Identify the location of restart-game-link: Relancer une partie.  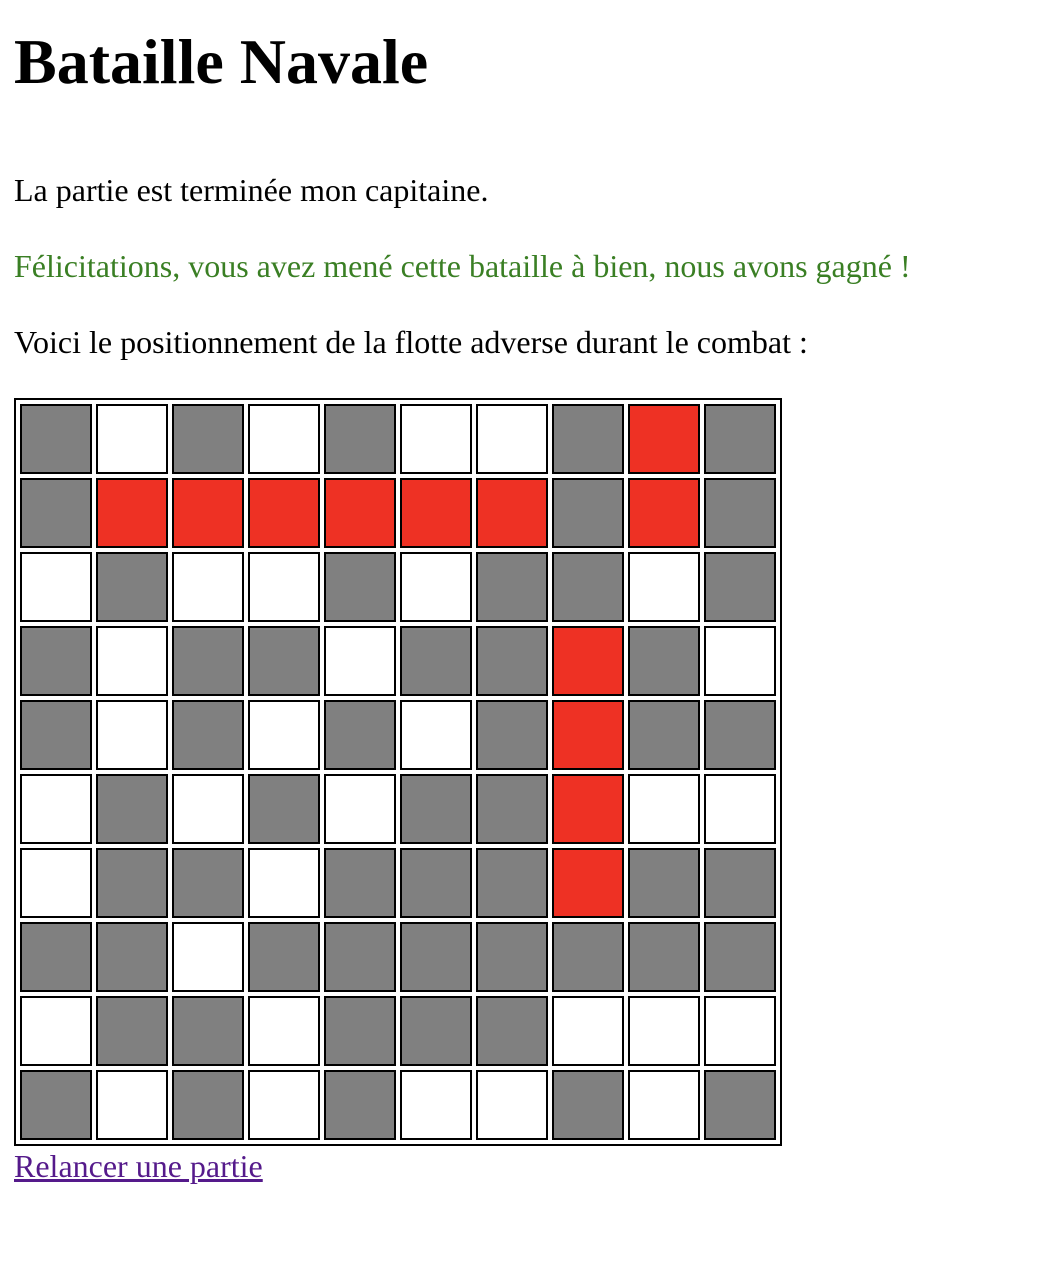
(519, 1166).